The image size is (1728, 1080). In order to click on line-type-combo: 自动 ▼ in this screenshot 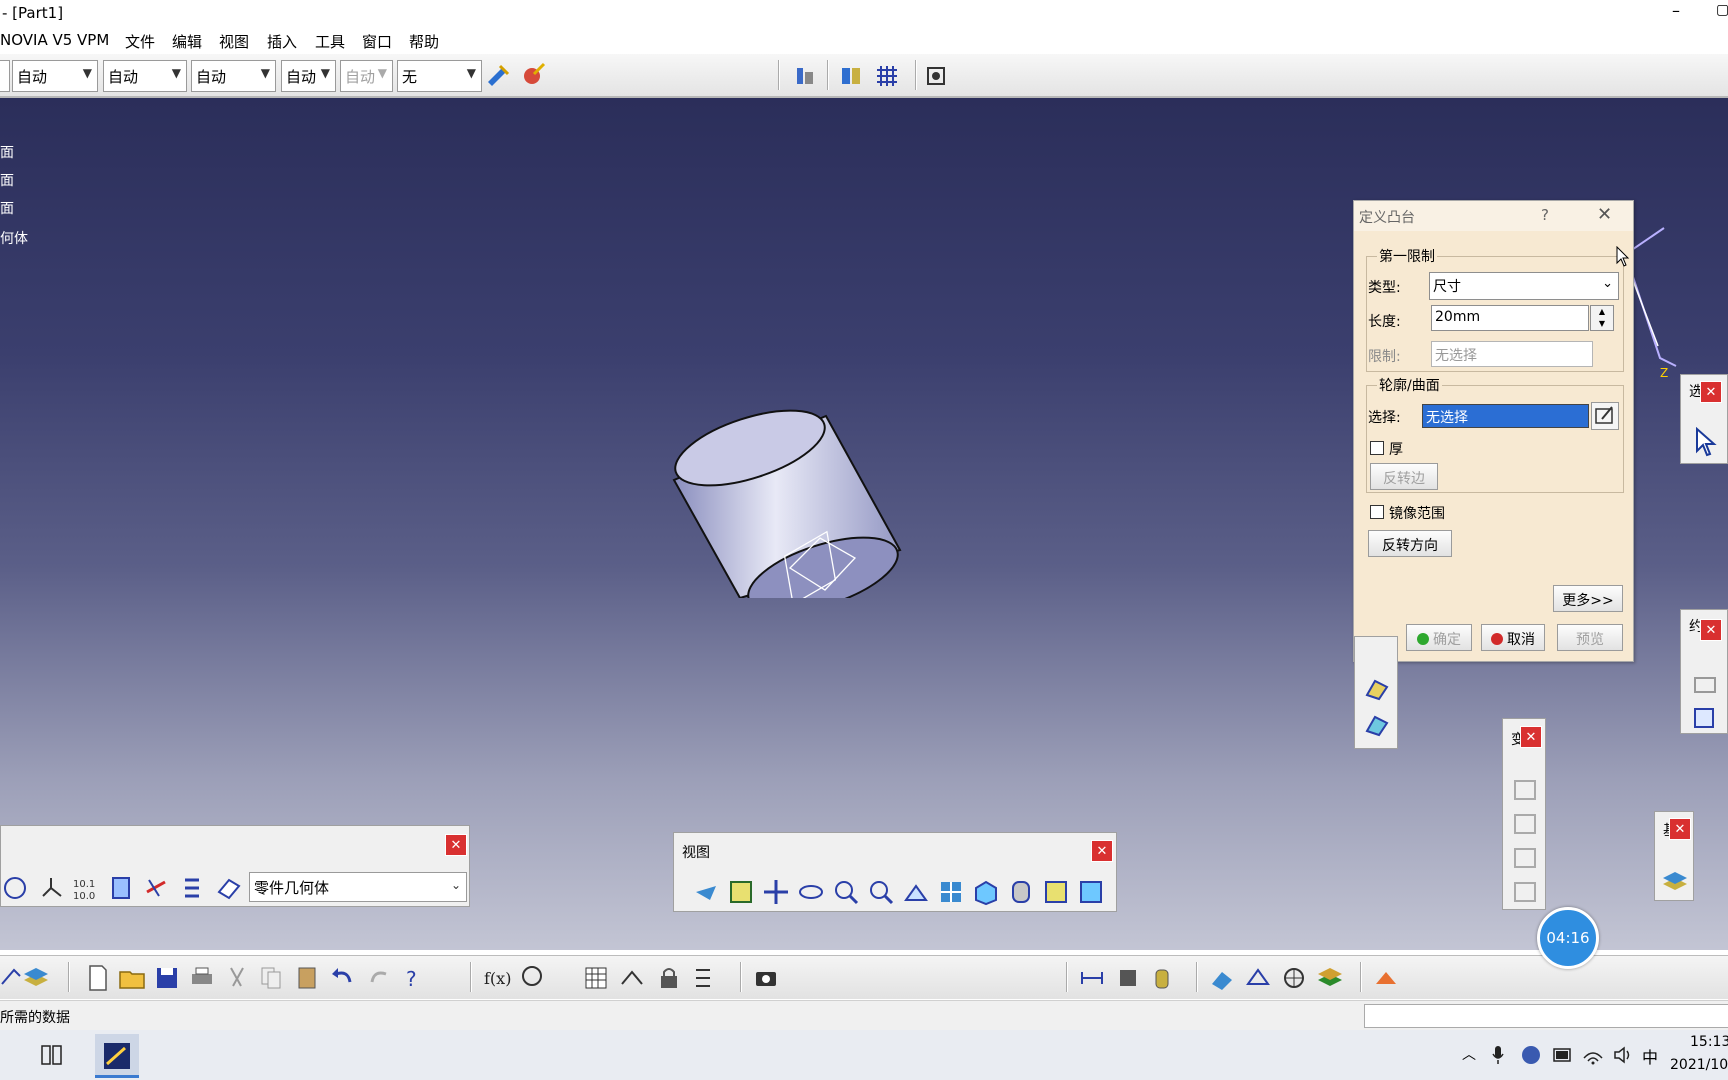, I will do `click(233, 76)`.